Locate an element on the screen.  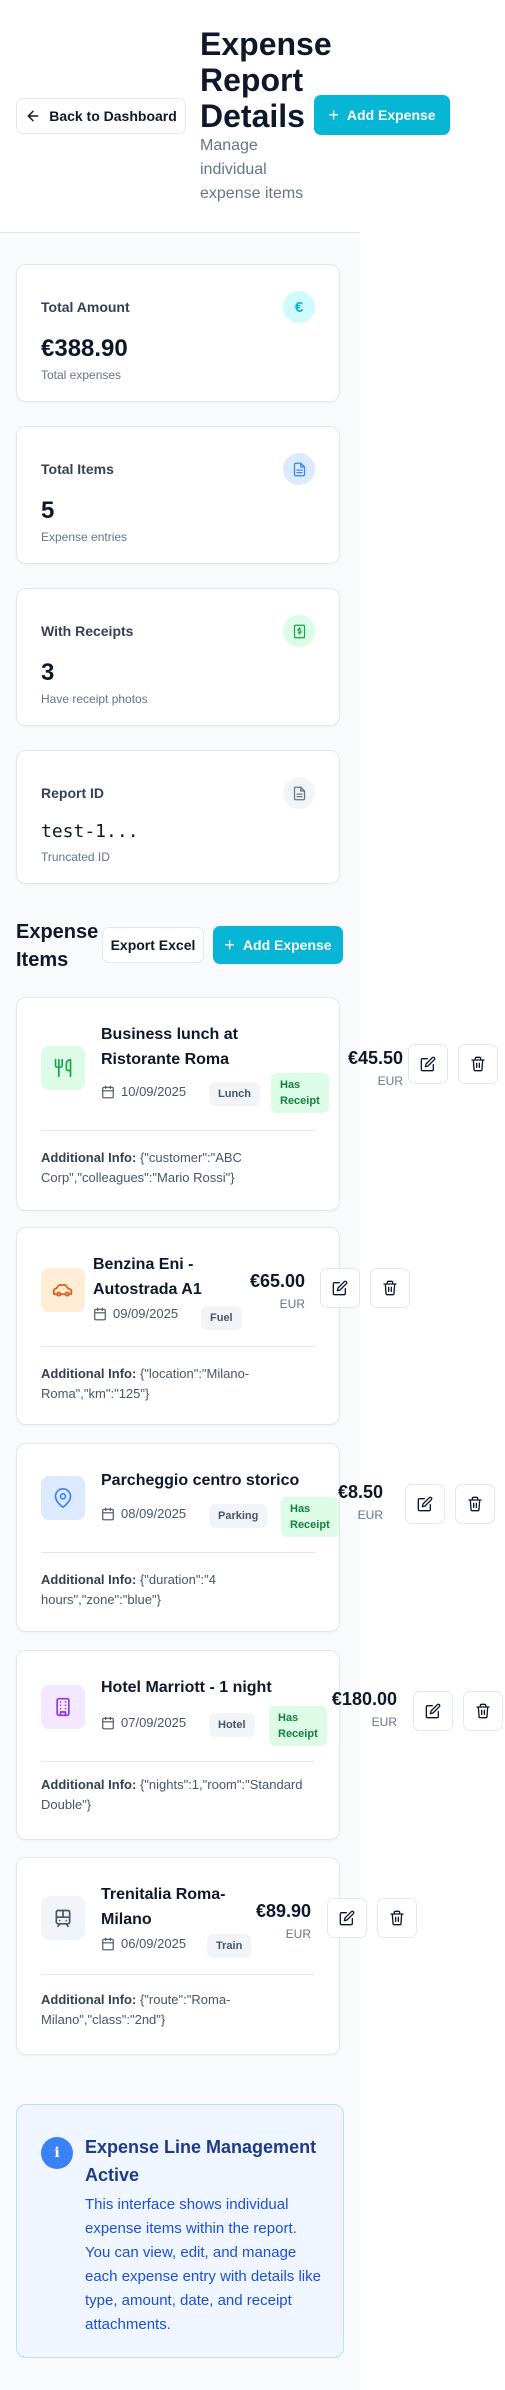
header-add-expense-button: + Add Expense is located at coordinates (382, 115).